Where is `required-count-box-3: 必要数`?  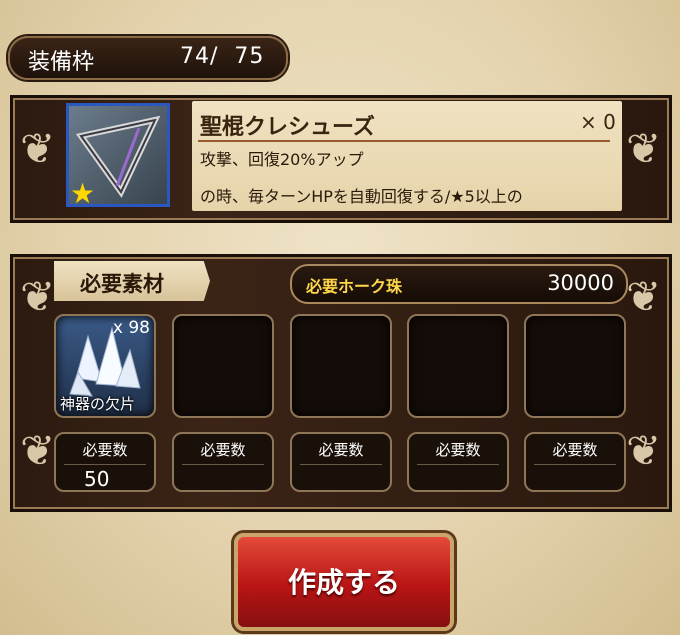 required-count-box-3: 必要数 is located at coordinates (341, 462).